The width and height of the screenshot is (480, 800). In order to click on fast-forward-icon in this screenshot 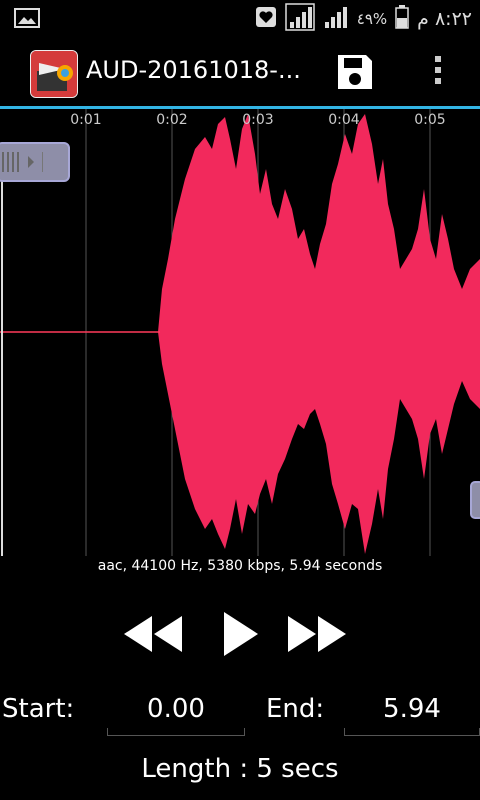, I will do `click(317, 634)`.